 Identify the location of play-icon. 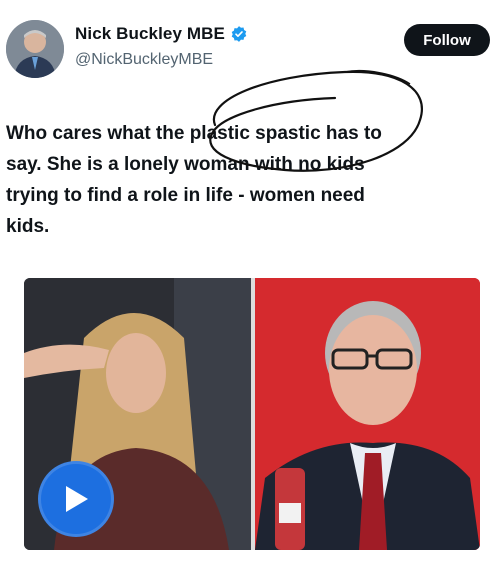
(77, 499).